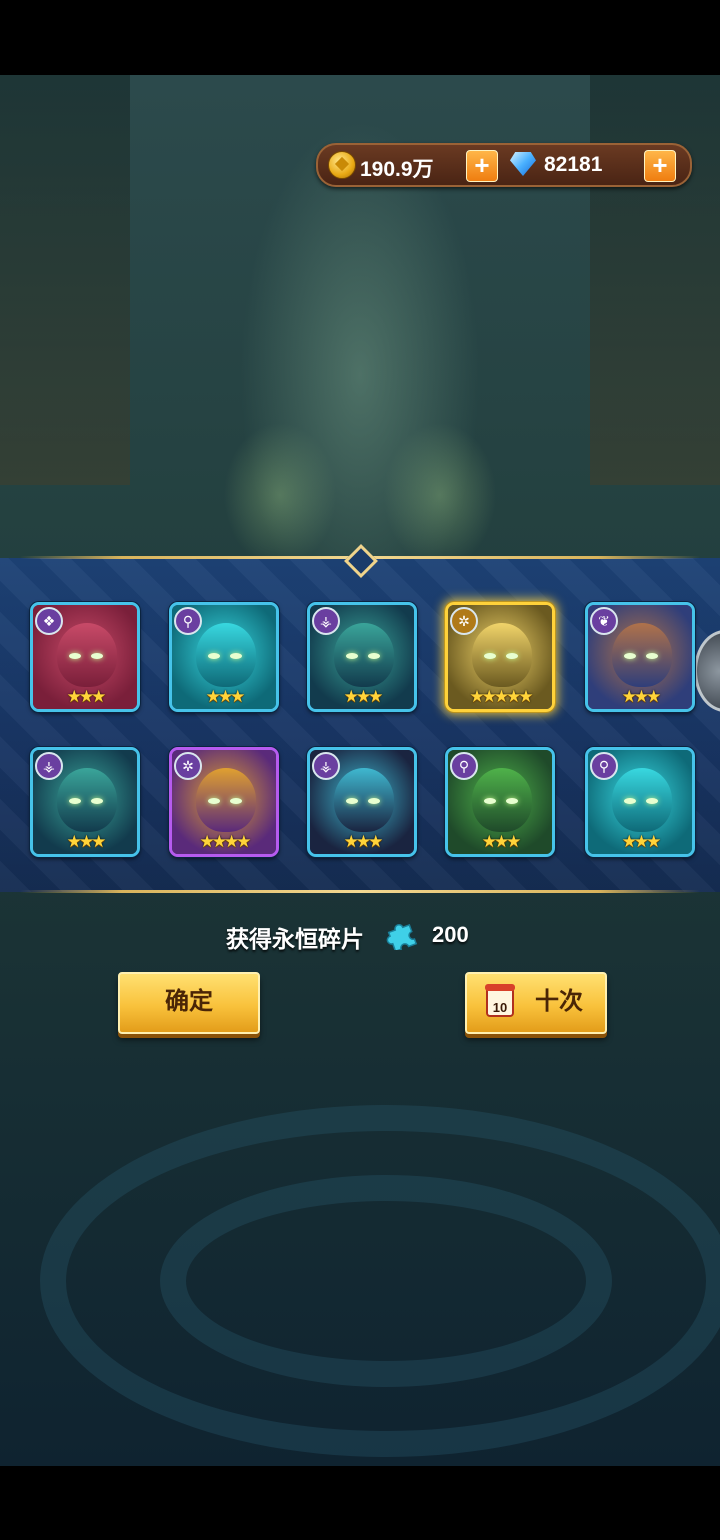 This screenshot has width=720, height=1540. I want to click on star-rating: ★★★★★, so click(501, 696).